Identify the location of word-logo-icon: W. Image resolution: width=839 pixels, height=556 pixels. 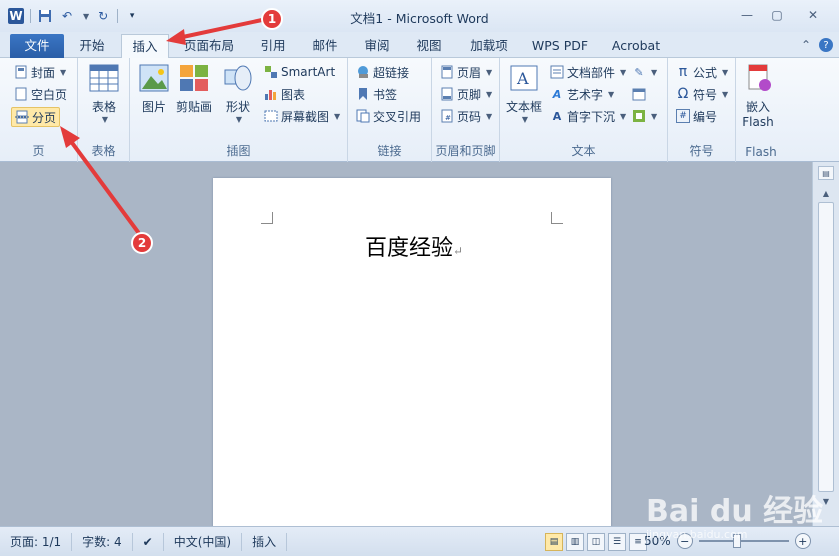
(16, 16).